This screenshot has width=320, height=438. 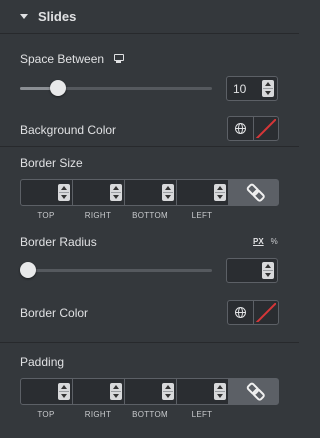 I want to click on space-between-slider-track, so click(x=116, y=88).